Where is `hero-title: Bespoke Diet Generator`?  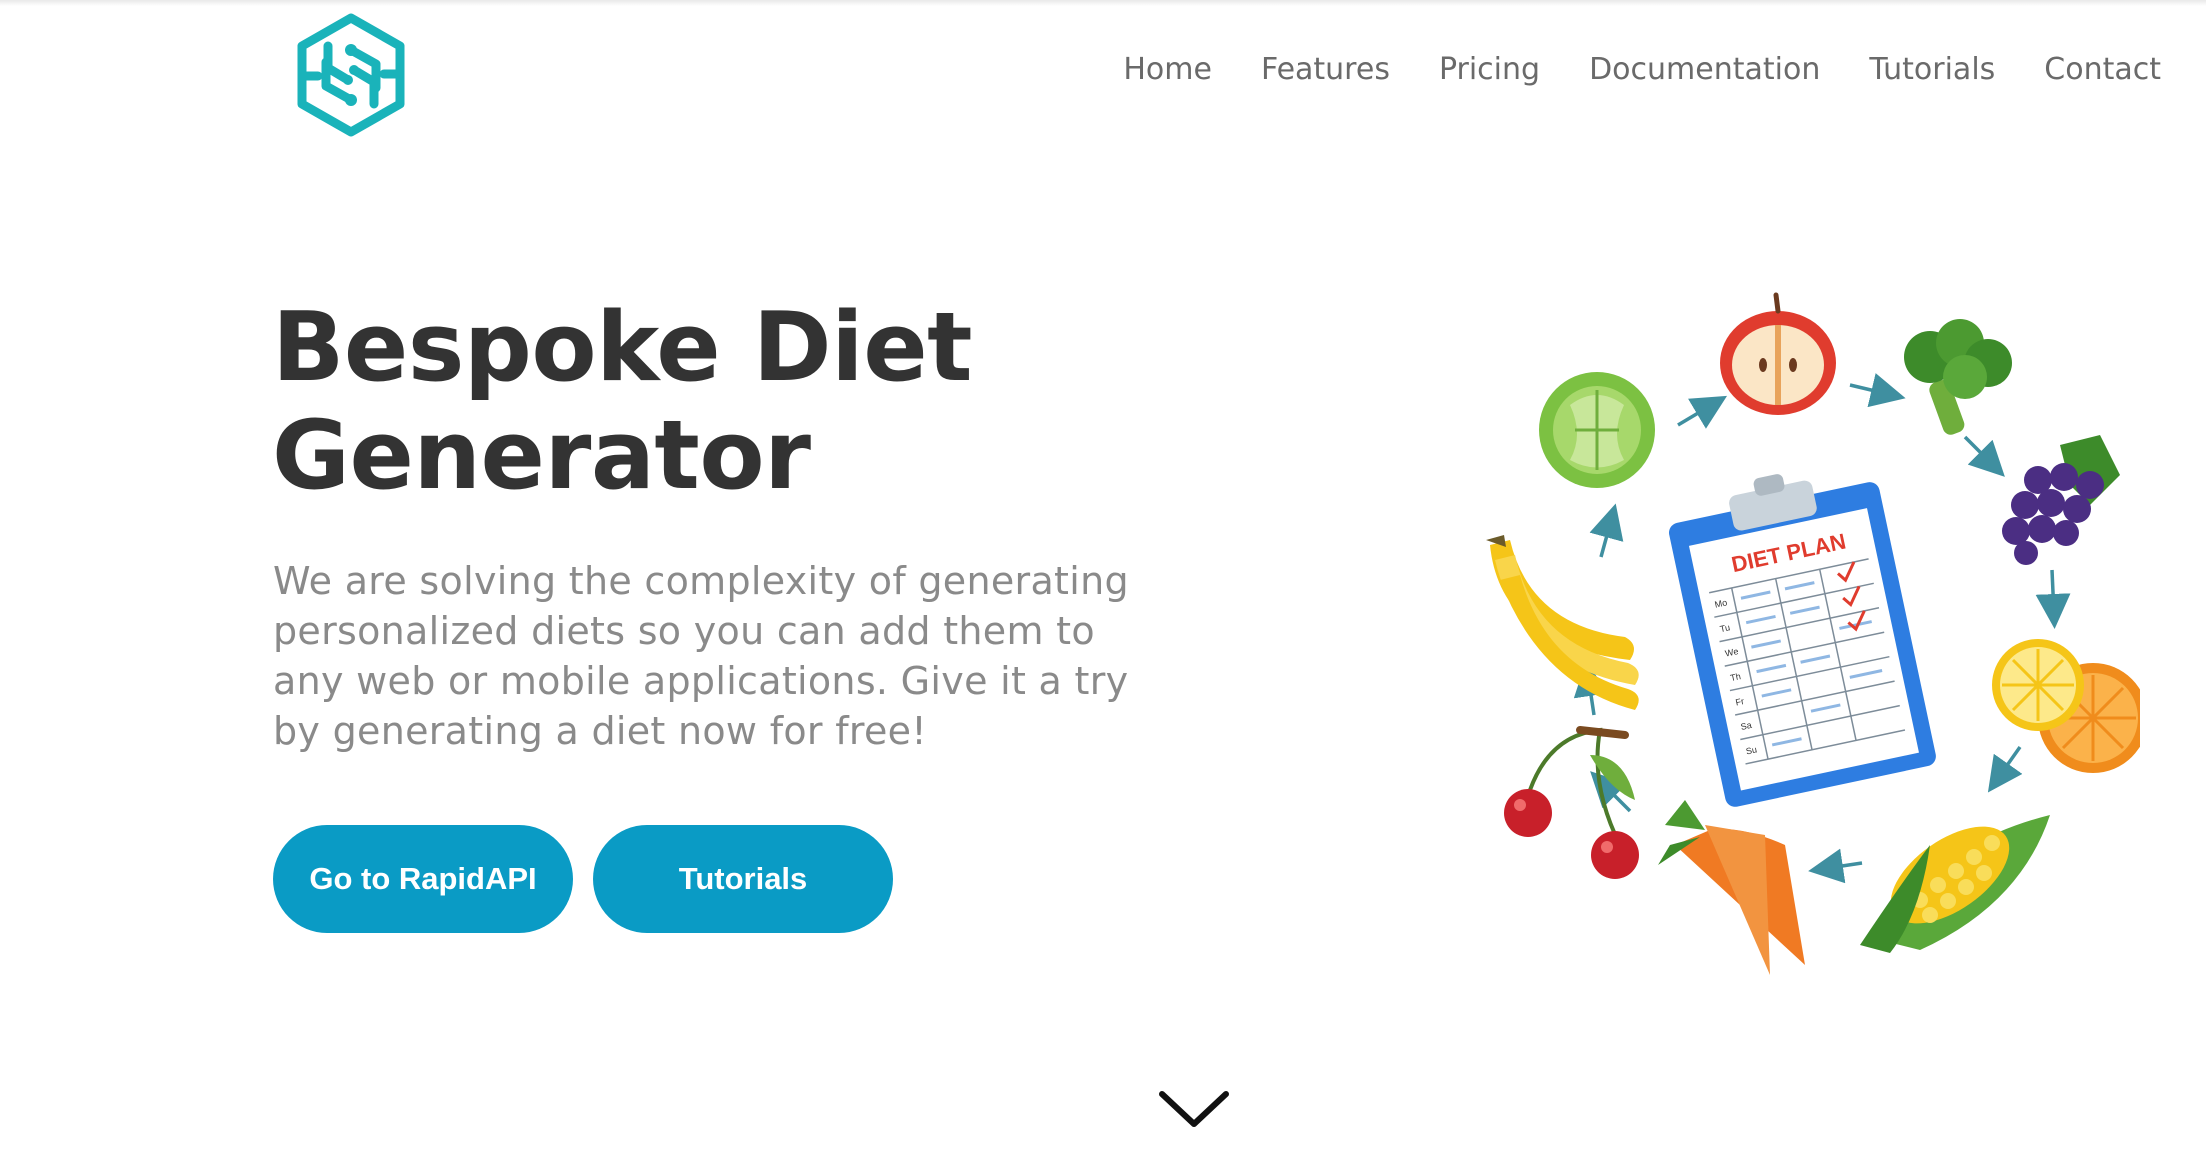
hero-title: Bespoke Diet Generator is located at coordinates (672, 402).